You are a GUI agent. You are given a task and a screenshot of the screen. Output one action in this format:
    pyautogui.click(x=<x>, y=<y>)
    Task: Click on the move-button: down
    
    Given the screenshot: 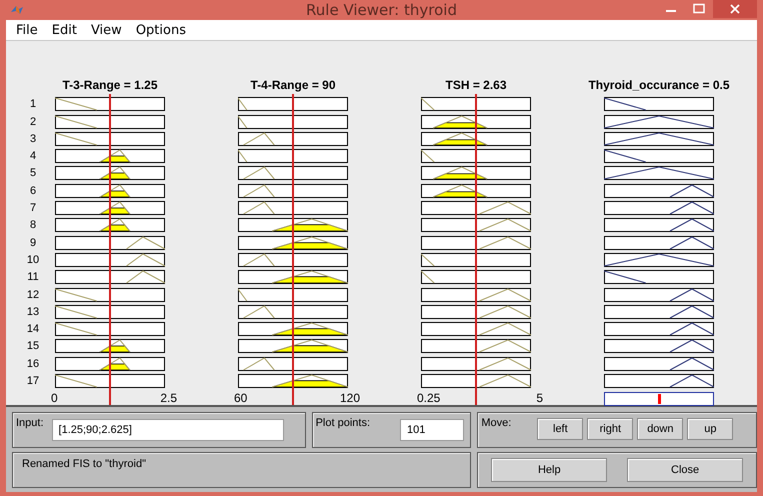 What is the action you would take?
    pyautogui.click(x=660, y=429)
    